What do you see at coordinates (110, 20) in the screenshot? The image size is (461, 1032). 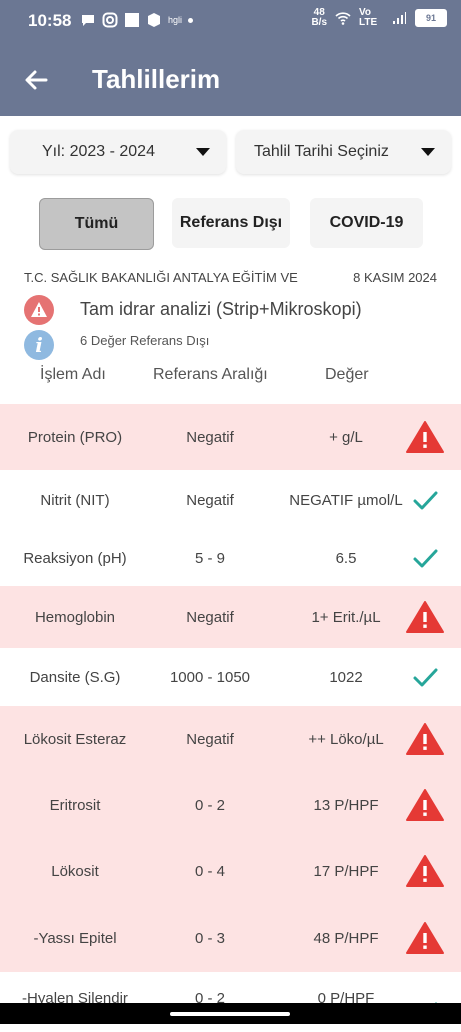 I see `instagram-icon` at bounding box center [110, 20].